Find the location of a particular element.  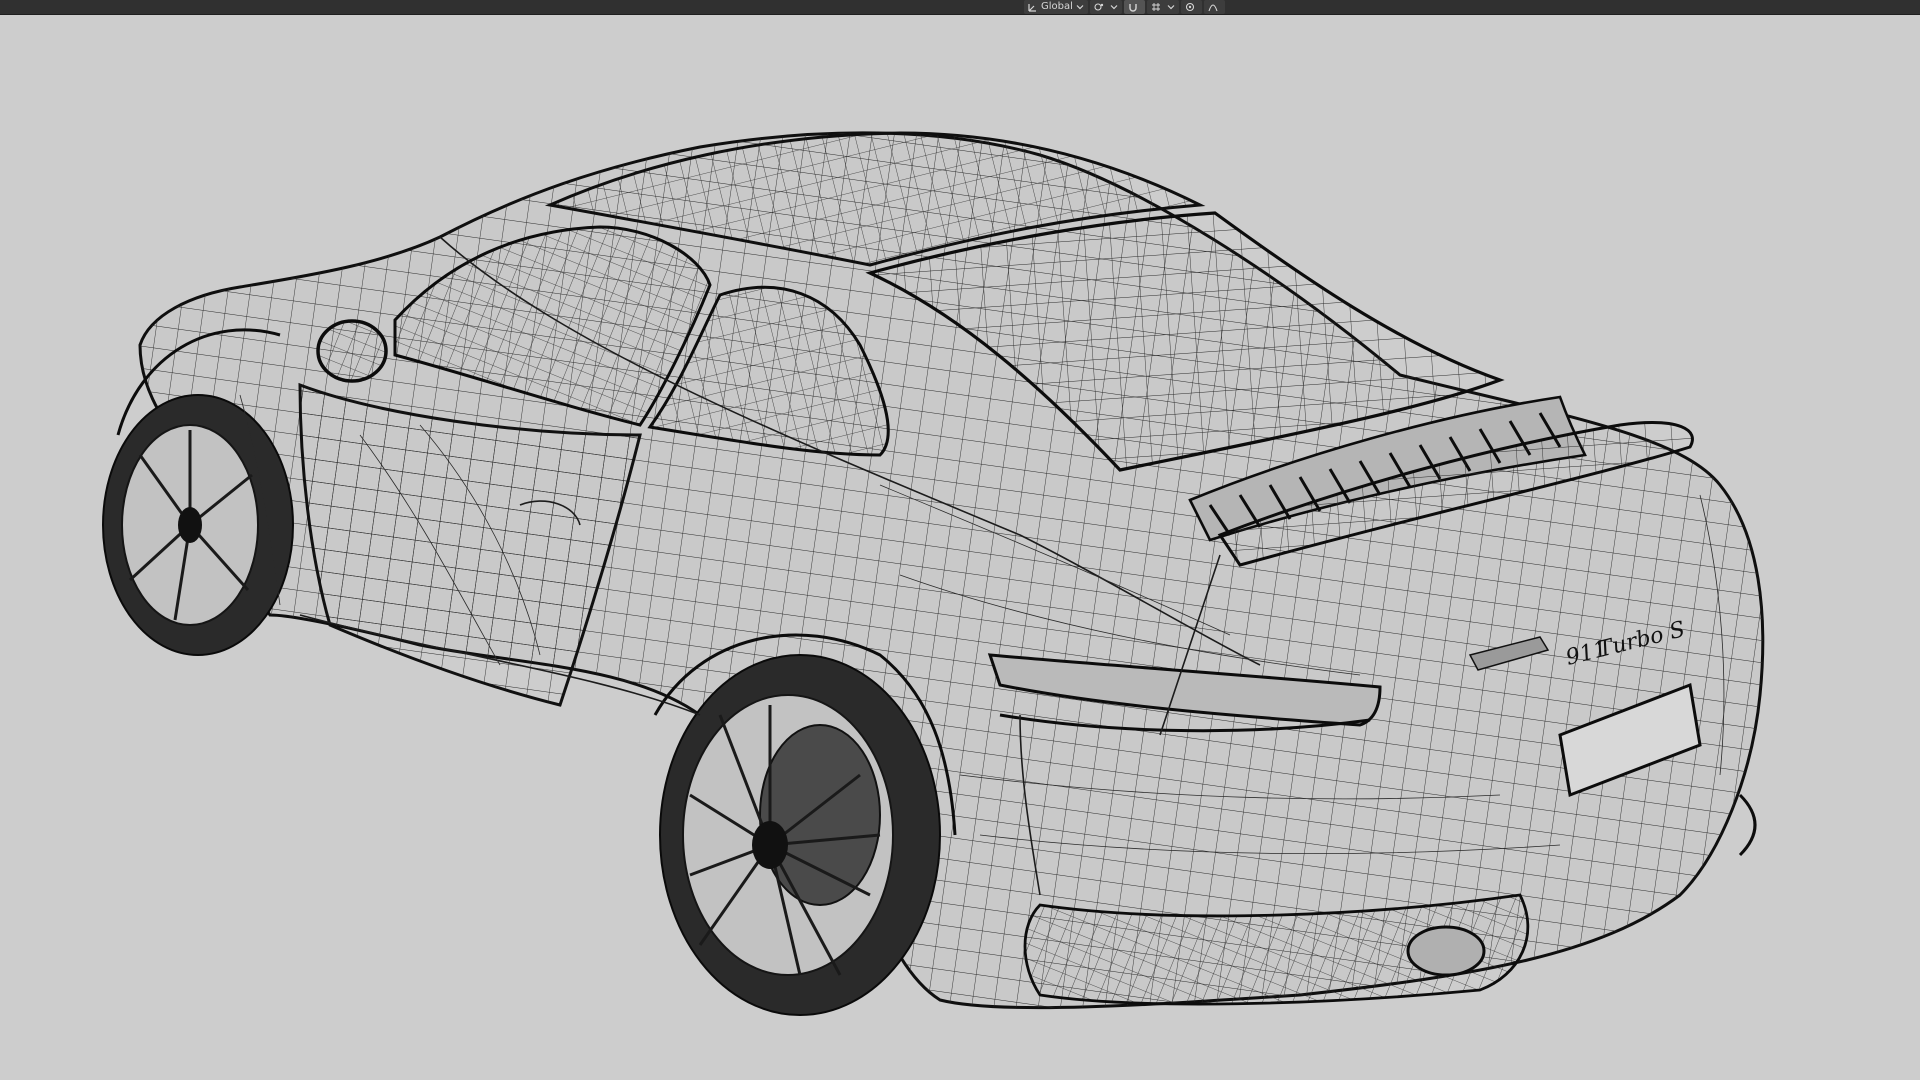

proportional-falloff-dropdown is located at coordinates (1214, 7).